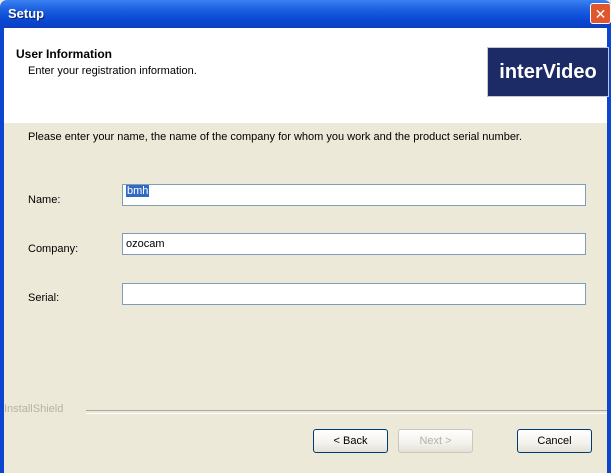 The height and width of the screenshot is (473, 611). Describe the element at coordinates (305, 122) in the screenshot. I see `header-divider` at that location.